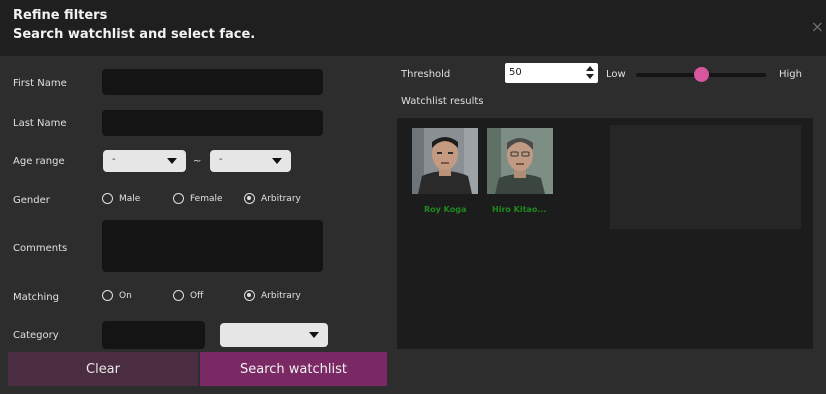 The image size is (826, 394). Describe the element at coordinates (293, 369) in the screenshot. I see `search-watchlist-button: Search watchlist` at that location.